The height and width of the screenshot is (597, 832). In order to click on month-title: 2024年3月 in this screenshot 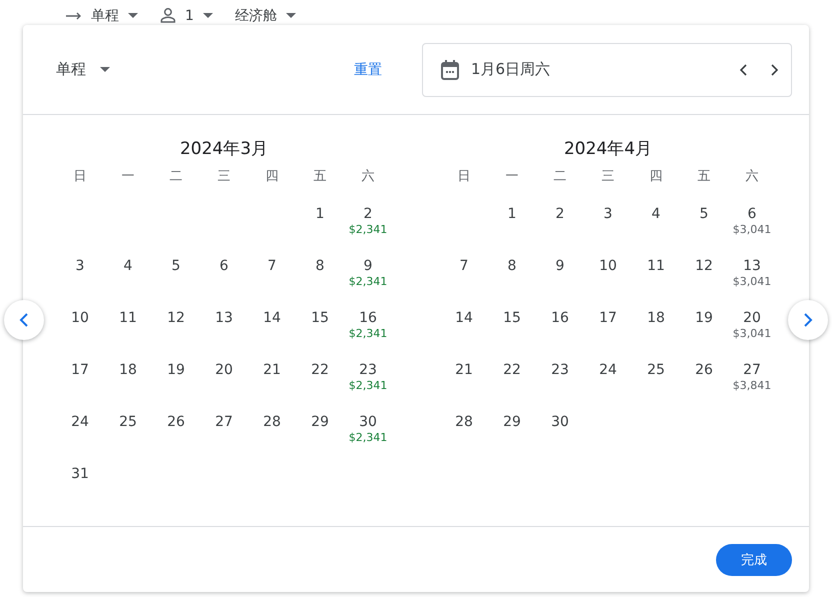, I will do `click(224, 149)`.